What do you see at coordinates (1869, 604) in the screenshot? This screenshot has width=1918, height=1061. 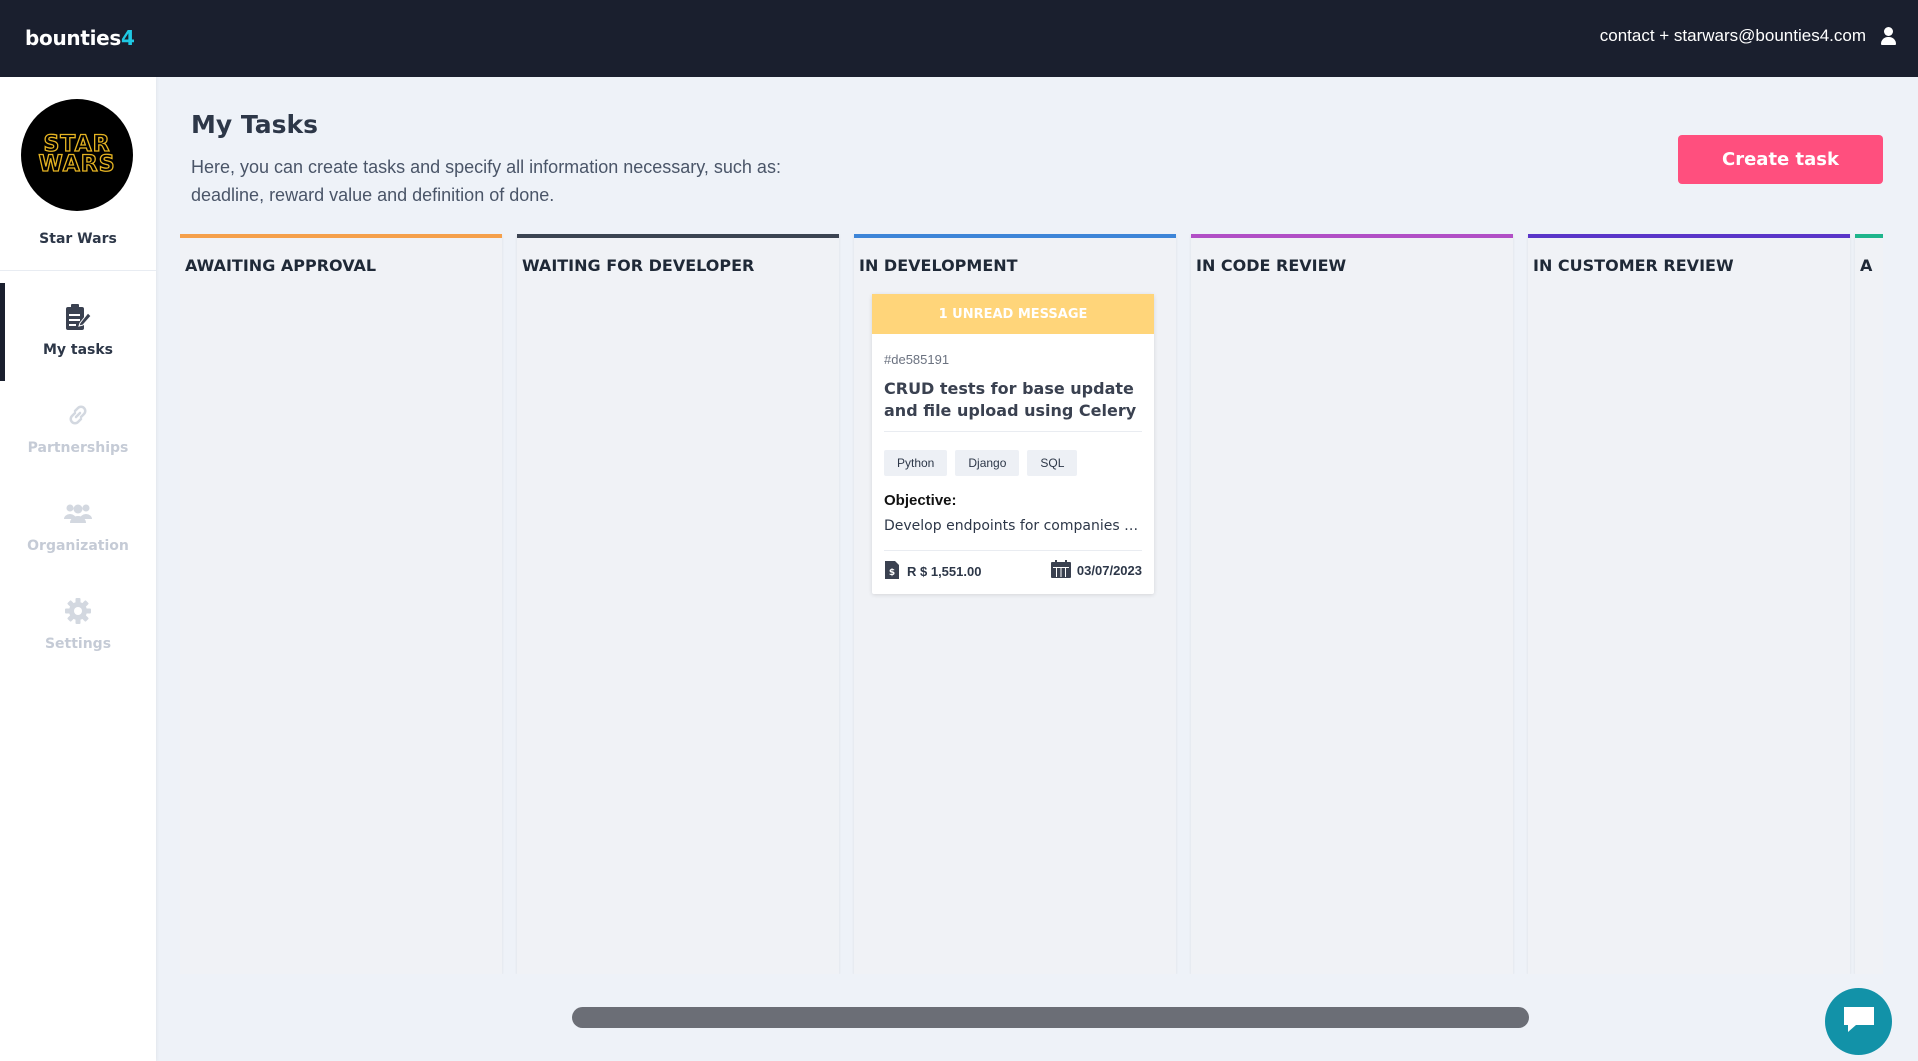 I see `column-partial: A` at bounding box center [1869, 604].